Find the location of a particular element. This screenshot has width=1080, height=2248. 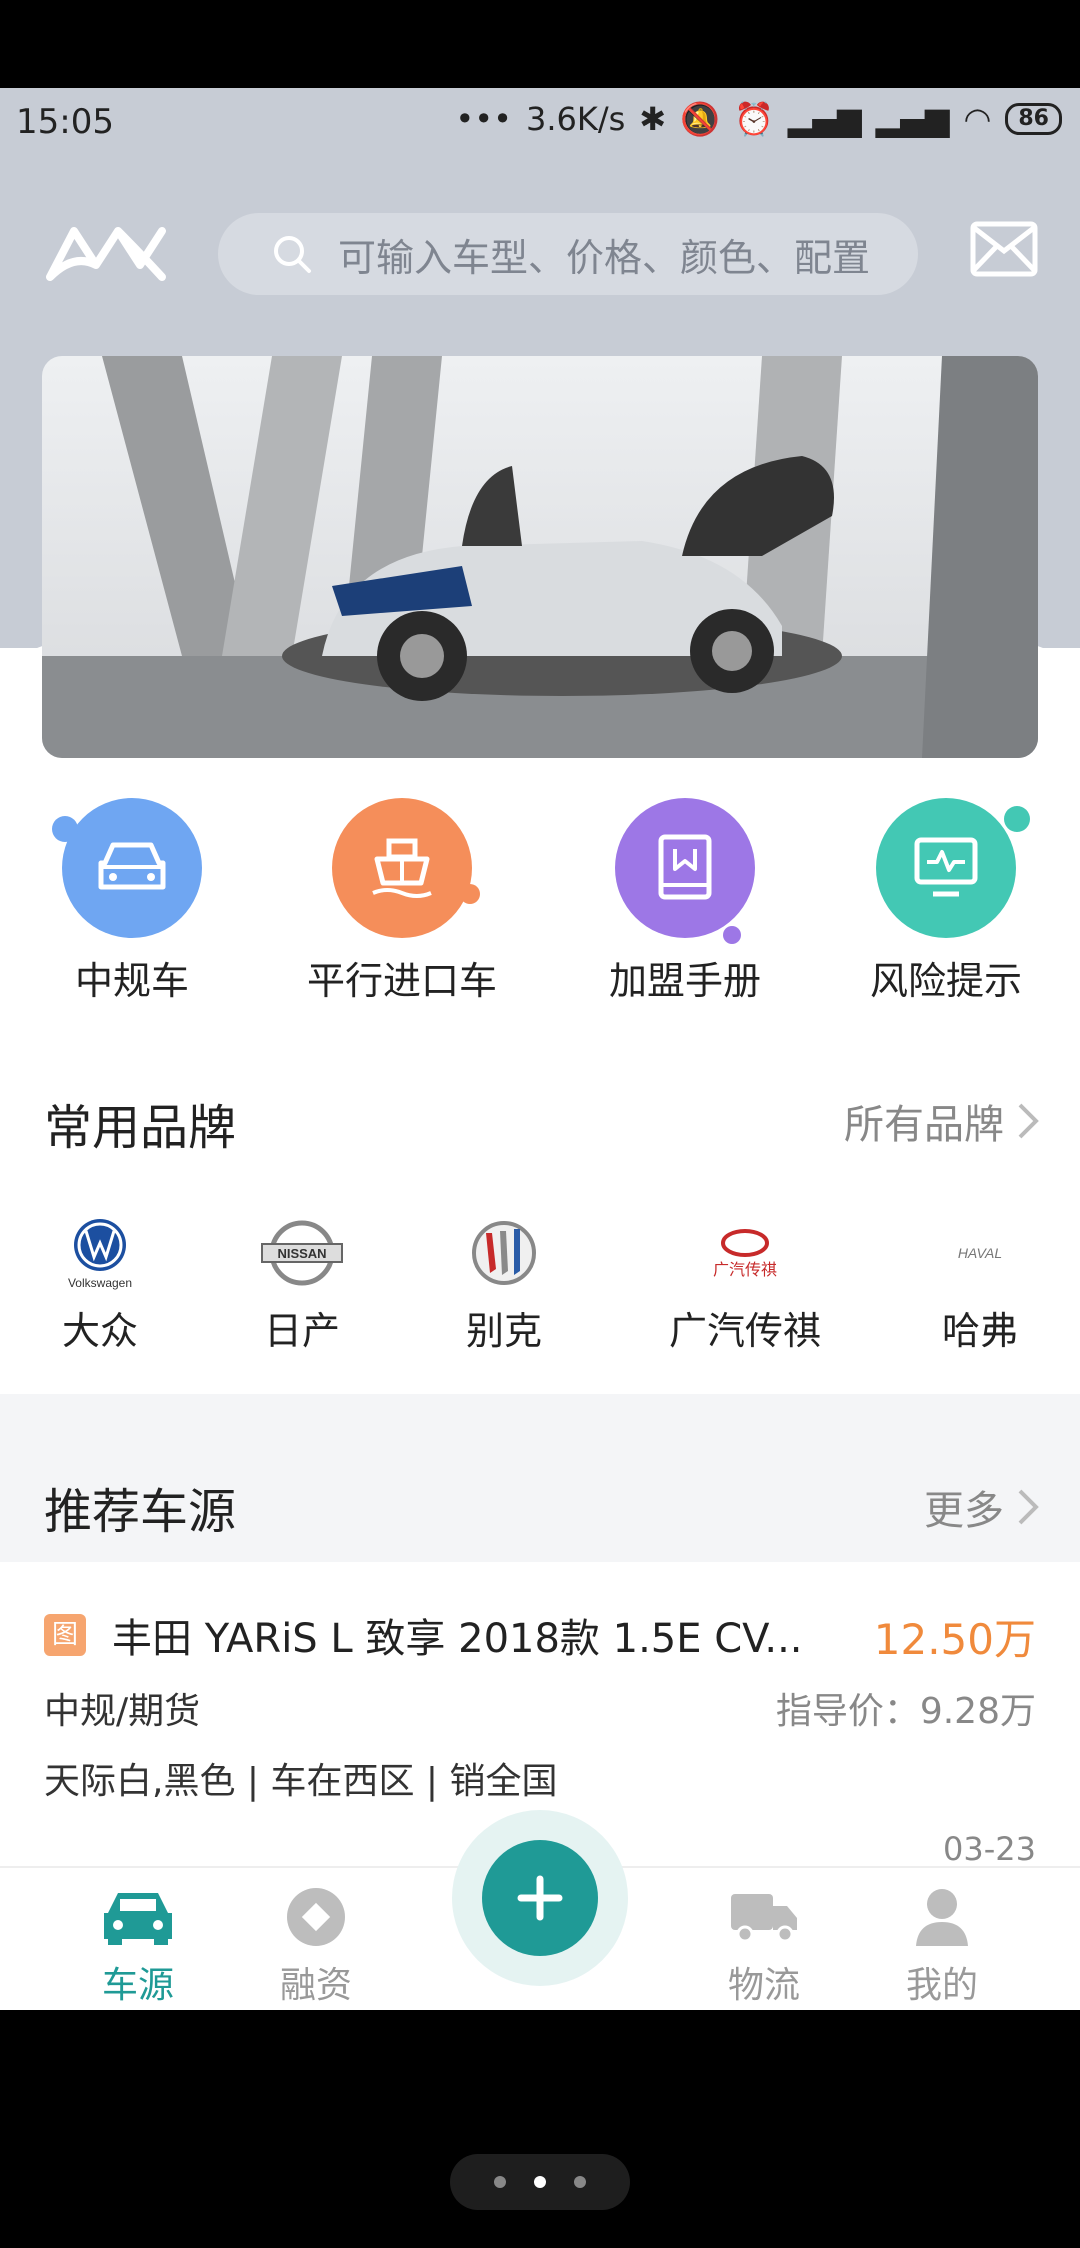

category-label: 风险提示 is located at coordinates (945, 981).